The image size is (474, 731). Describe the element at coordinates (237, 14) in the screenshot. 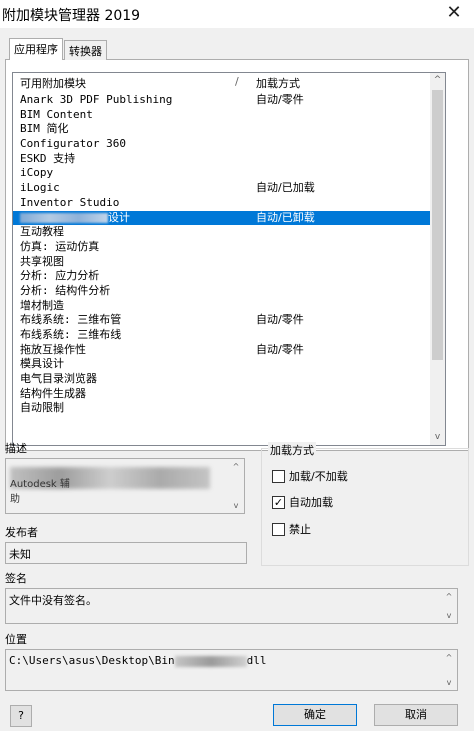

I see `title-bar: 附加模块管理器 2019 ✕` at that location.